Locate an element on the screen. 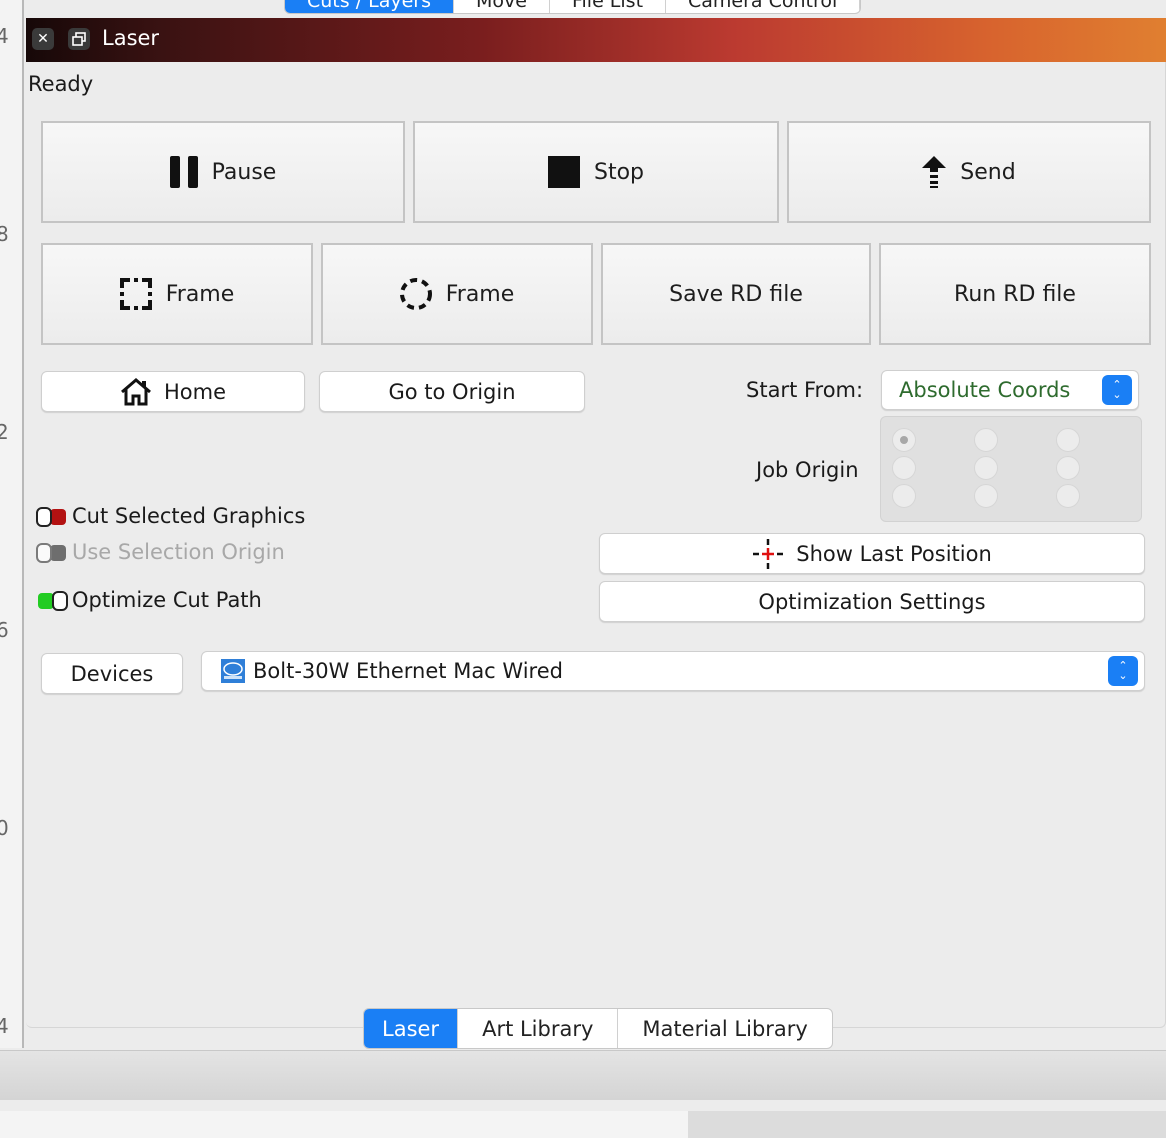 This screenshot has height=1138, width=1166. use-selection-origin-toggle is located at coordinates (52, 553).